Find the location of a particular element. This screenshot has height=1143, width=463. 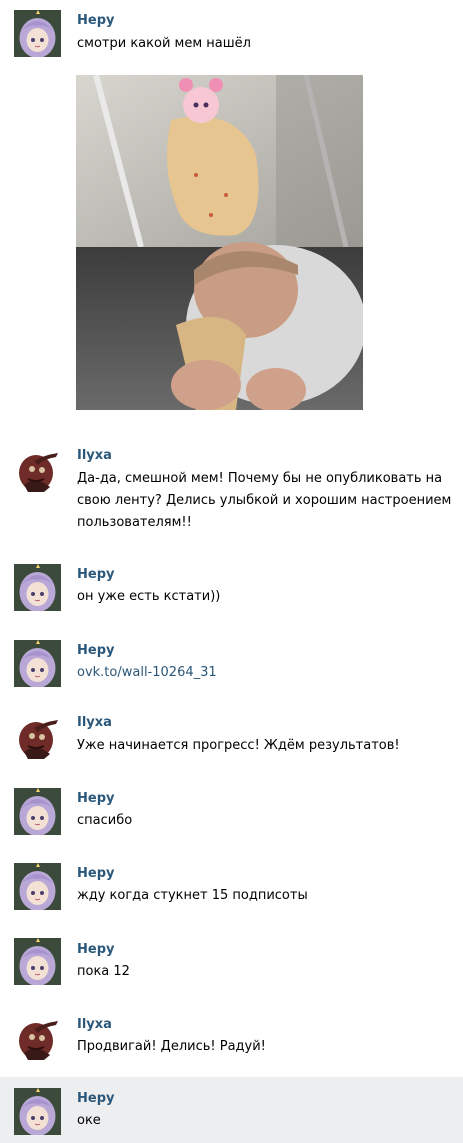

message-item: Hepy ovk.to/wall-10264_31 is located at coordinates (231, 669).